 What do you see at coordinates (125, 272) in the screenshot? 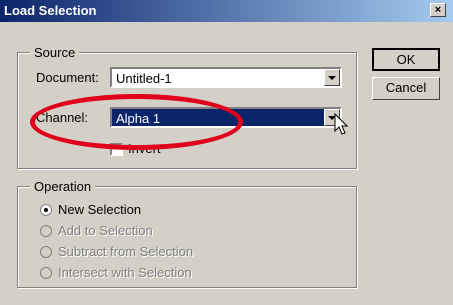
I see `intersect-with-selection-label: Intersect with Selection` at bounding box center [125, 272].